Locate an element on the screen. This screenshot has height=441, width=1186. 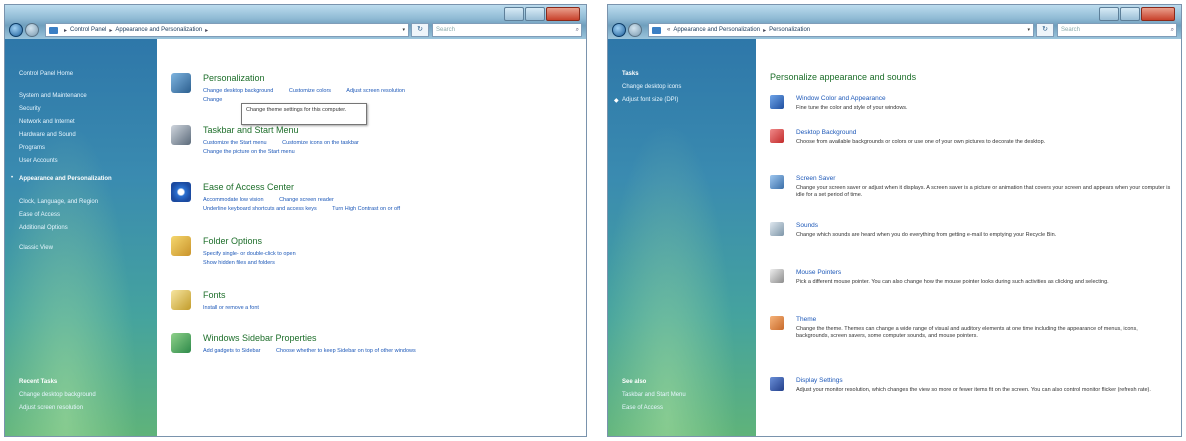
breadcrumb-root: Control Panel is located at coordinates (88, 30).